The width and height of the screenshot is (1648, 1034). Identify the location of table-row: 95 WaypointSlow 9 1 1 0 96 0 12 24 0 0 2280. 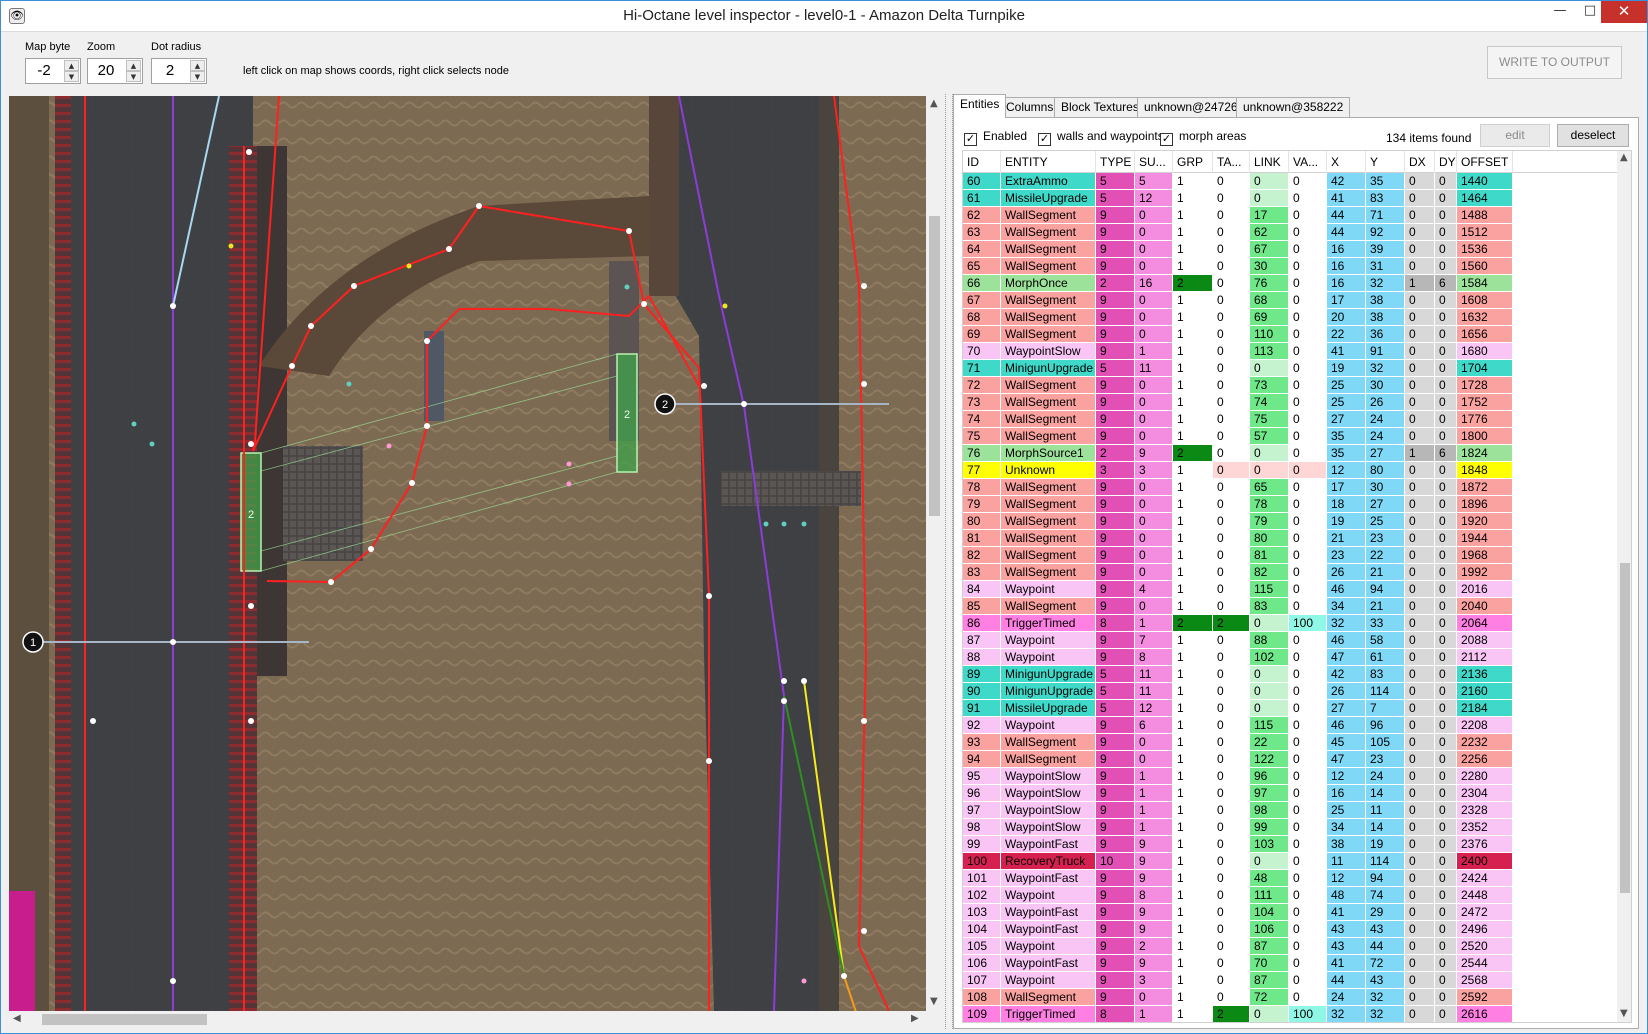
(1293, 776).